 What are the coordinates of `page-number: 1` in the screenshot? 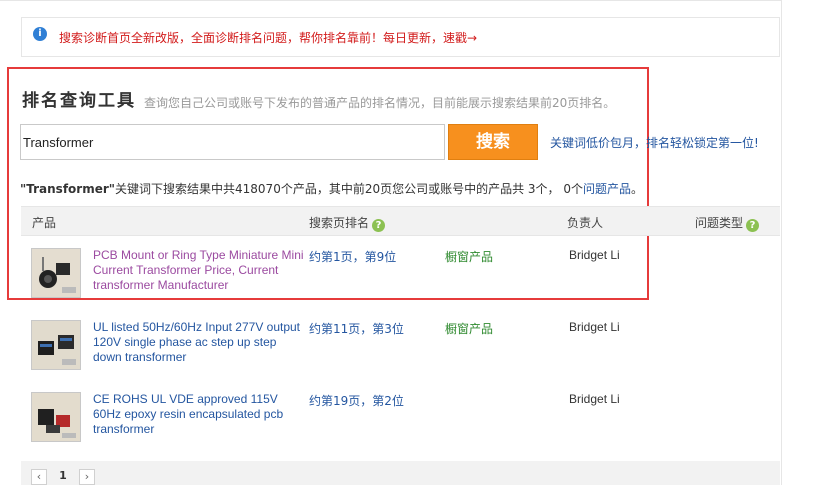 It's located at (63, 477).